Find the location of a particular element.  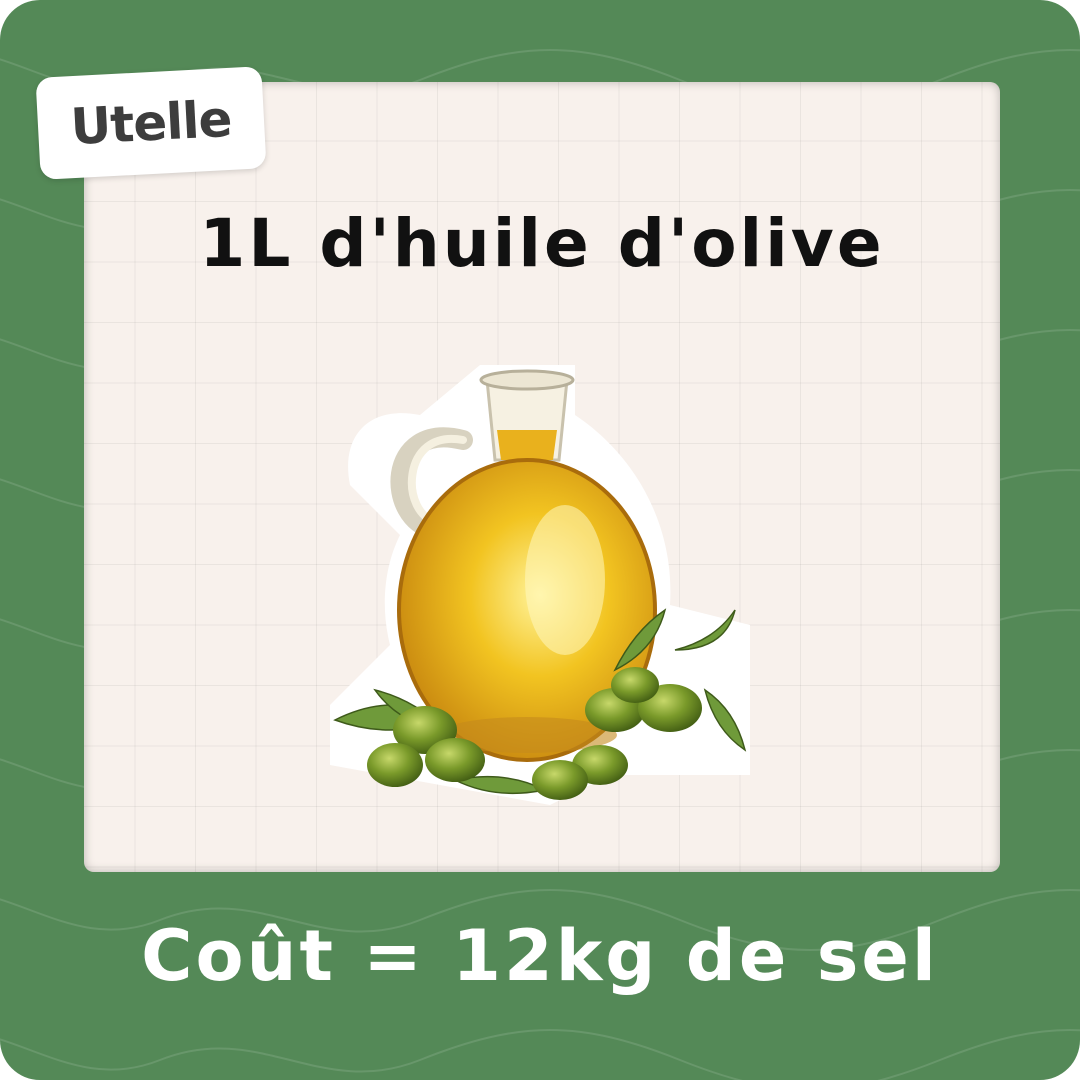

brand-name: Utelle is located at coordinates (151, 123).